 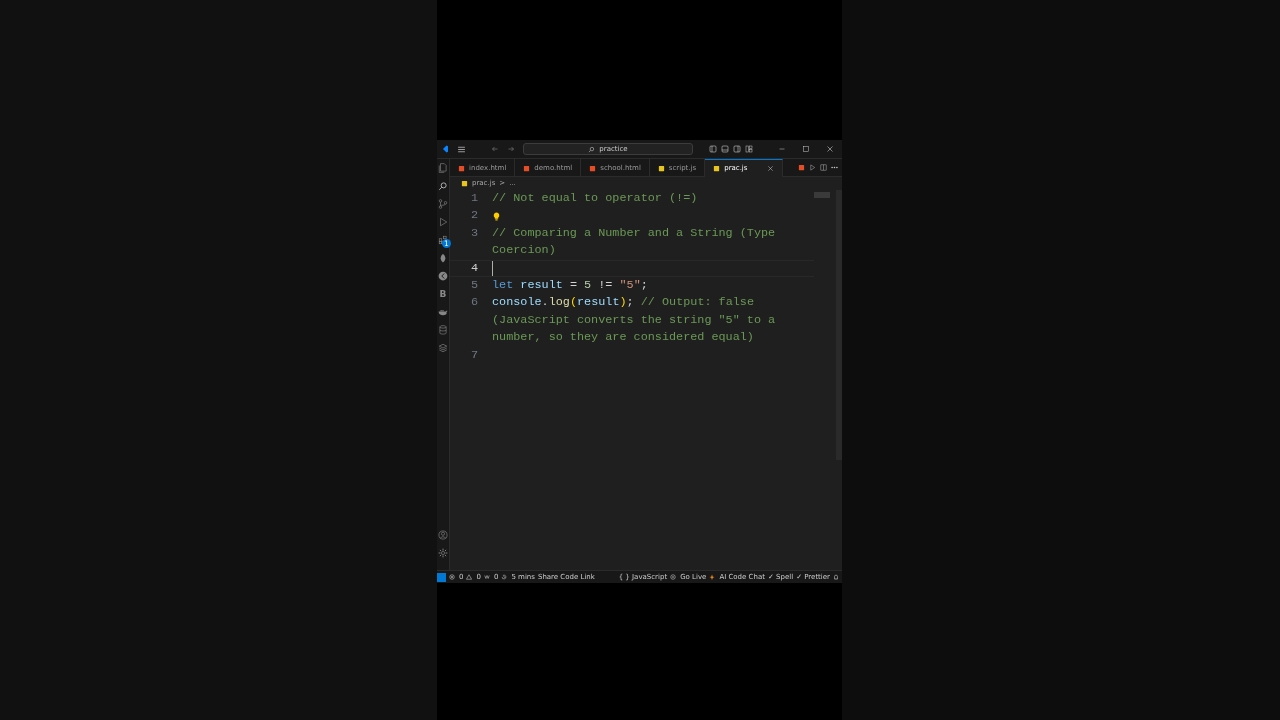 I want to click on line-number: 6, so click(x=474, y=303).